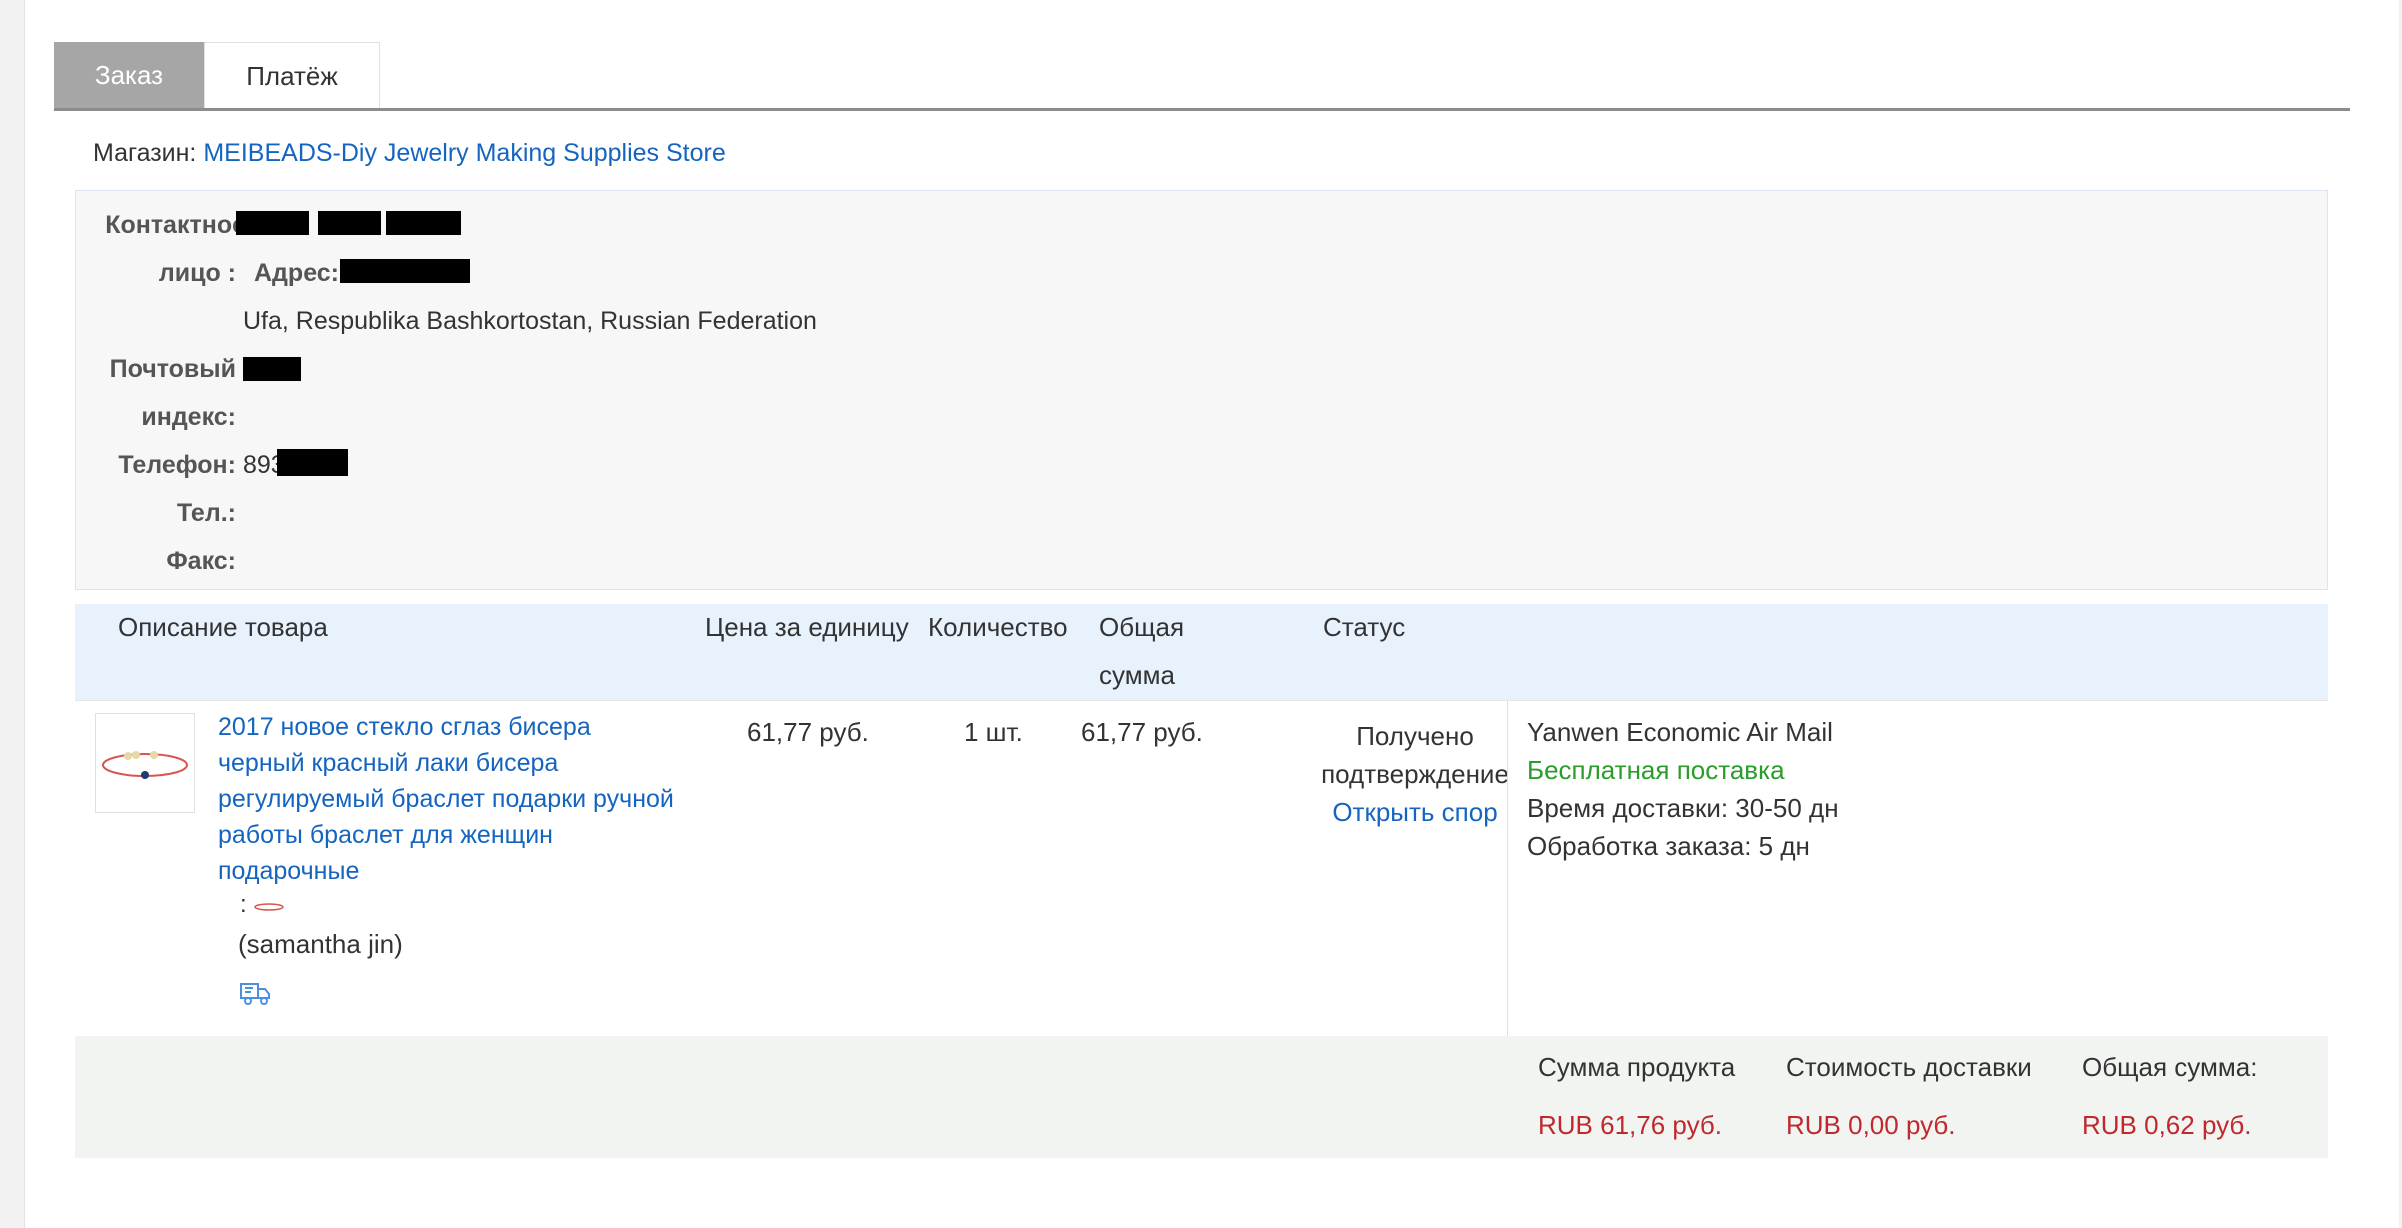  What do you see at coordinates (998, 627) in the screenshot?
I see `header-quantity: Количество` at bounding box center [998, 627].